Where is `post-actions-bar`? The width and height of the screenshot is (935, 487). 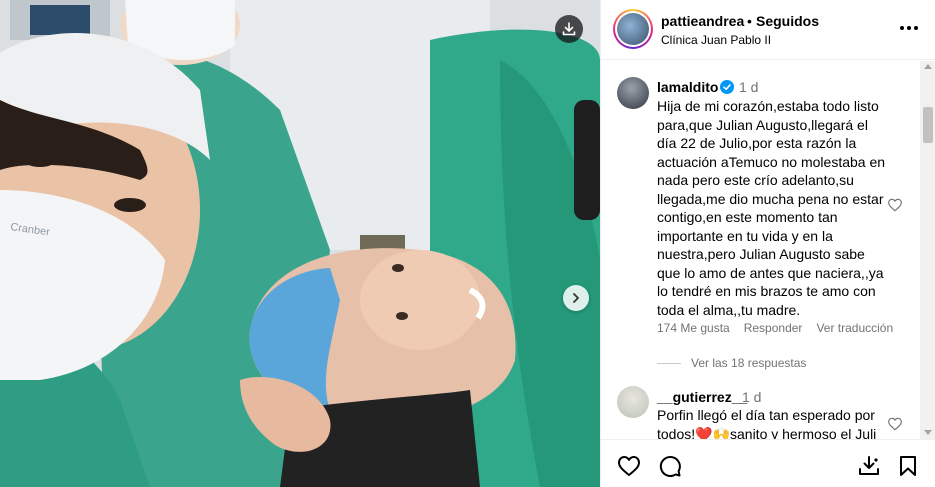 post-actions-bar is located at coordinates (768, 463).